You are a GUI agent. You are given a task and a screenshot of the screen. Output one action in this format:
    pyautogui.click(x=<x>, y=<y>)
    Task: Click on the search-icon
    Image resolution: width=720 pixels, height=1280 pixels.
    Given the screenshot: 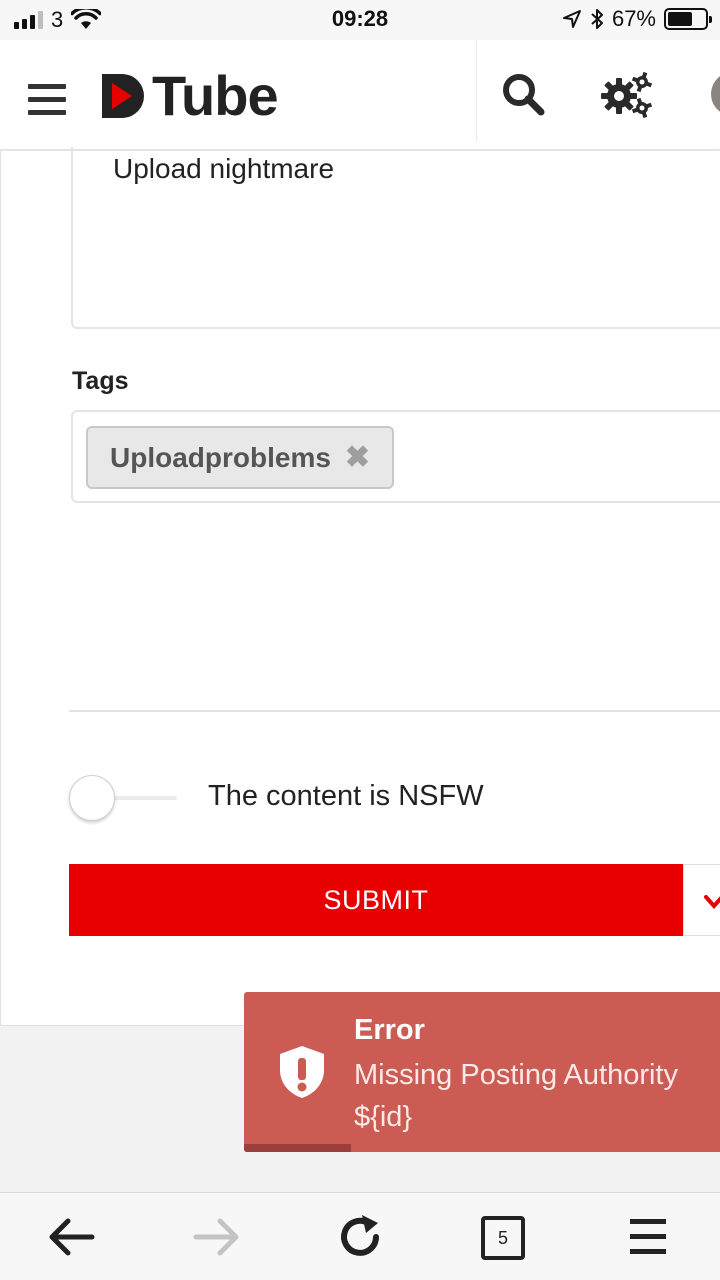 What is the action you would take?
    pyautogui.click(x=523, y=94)
    